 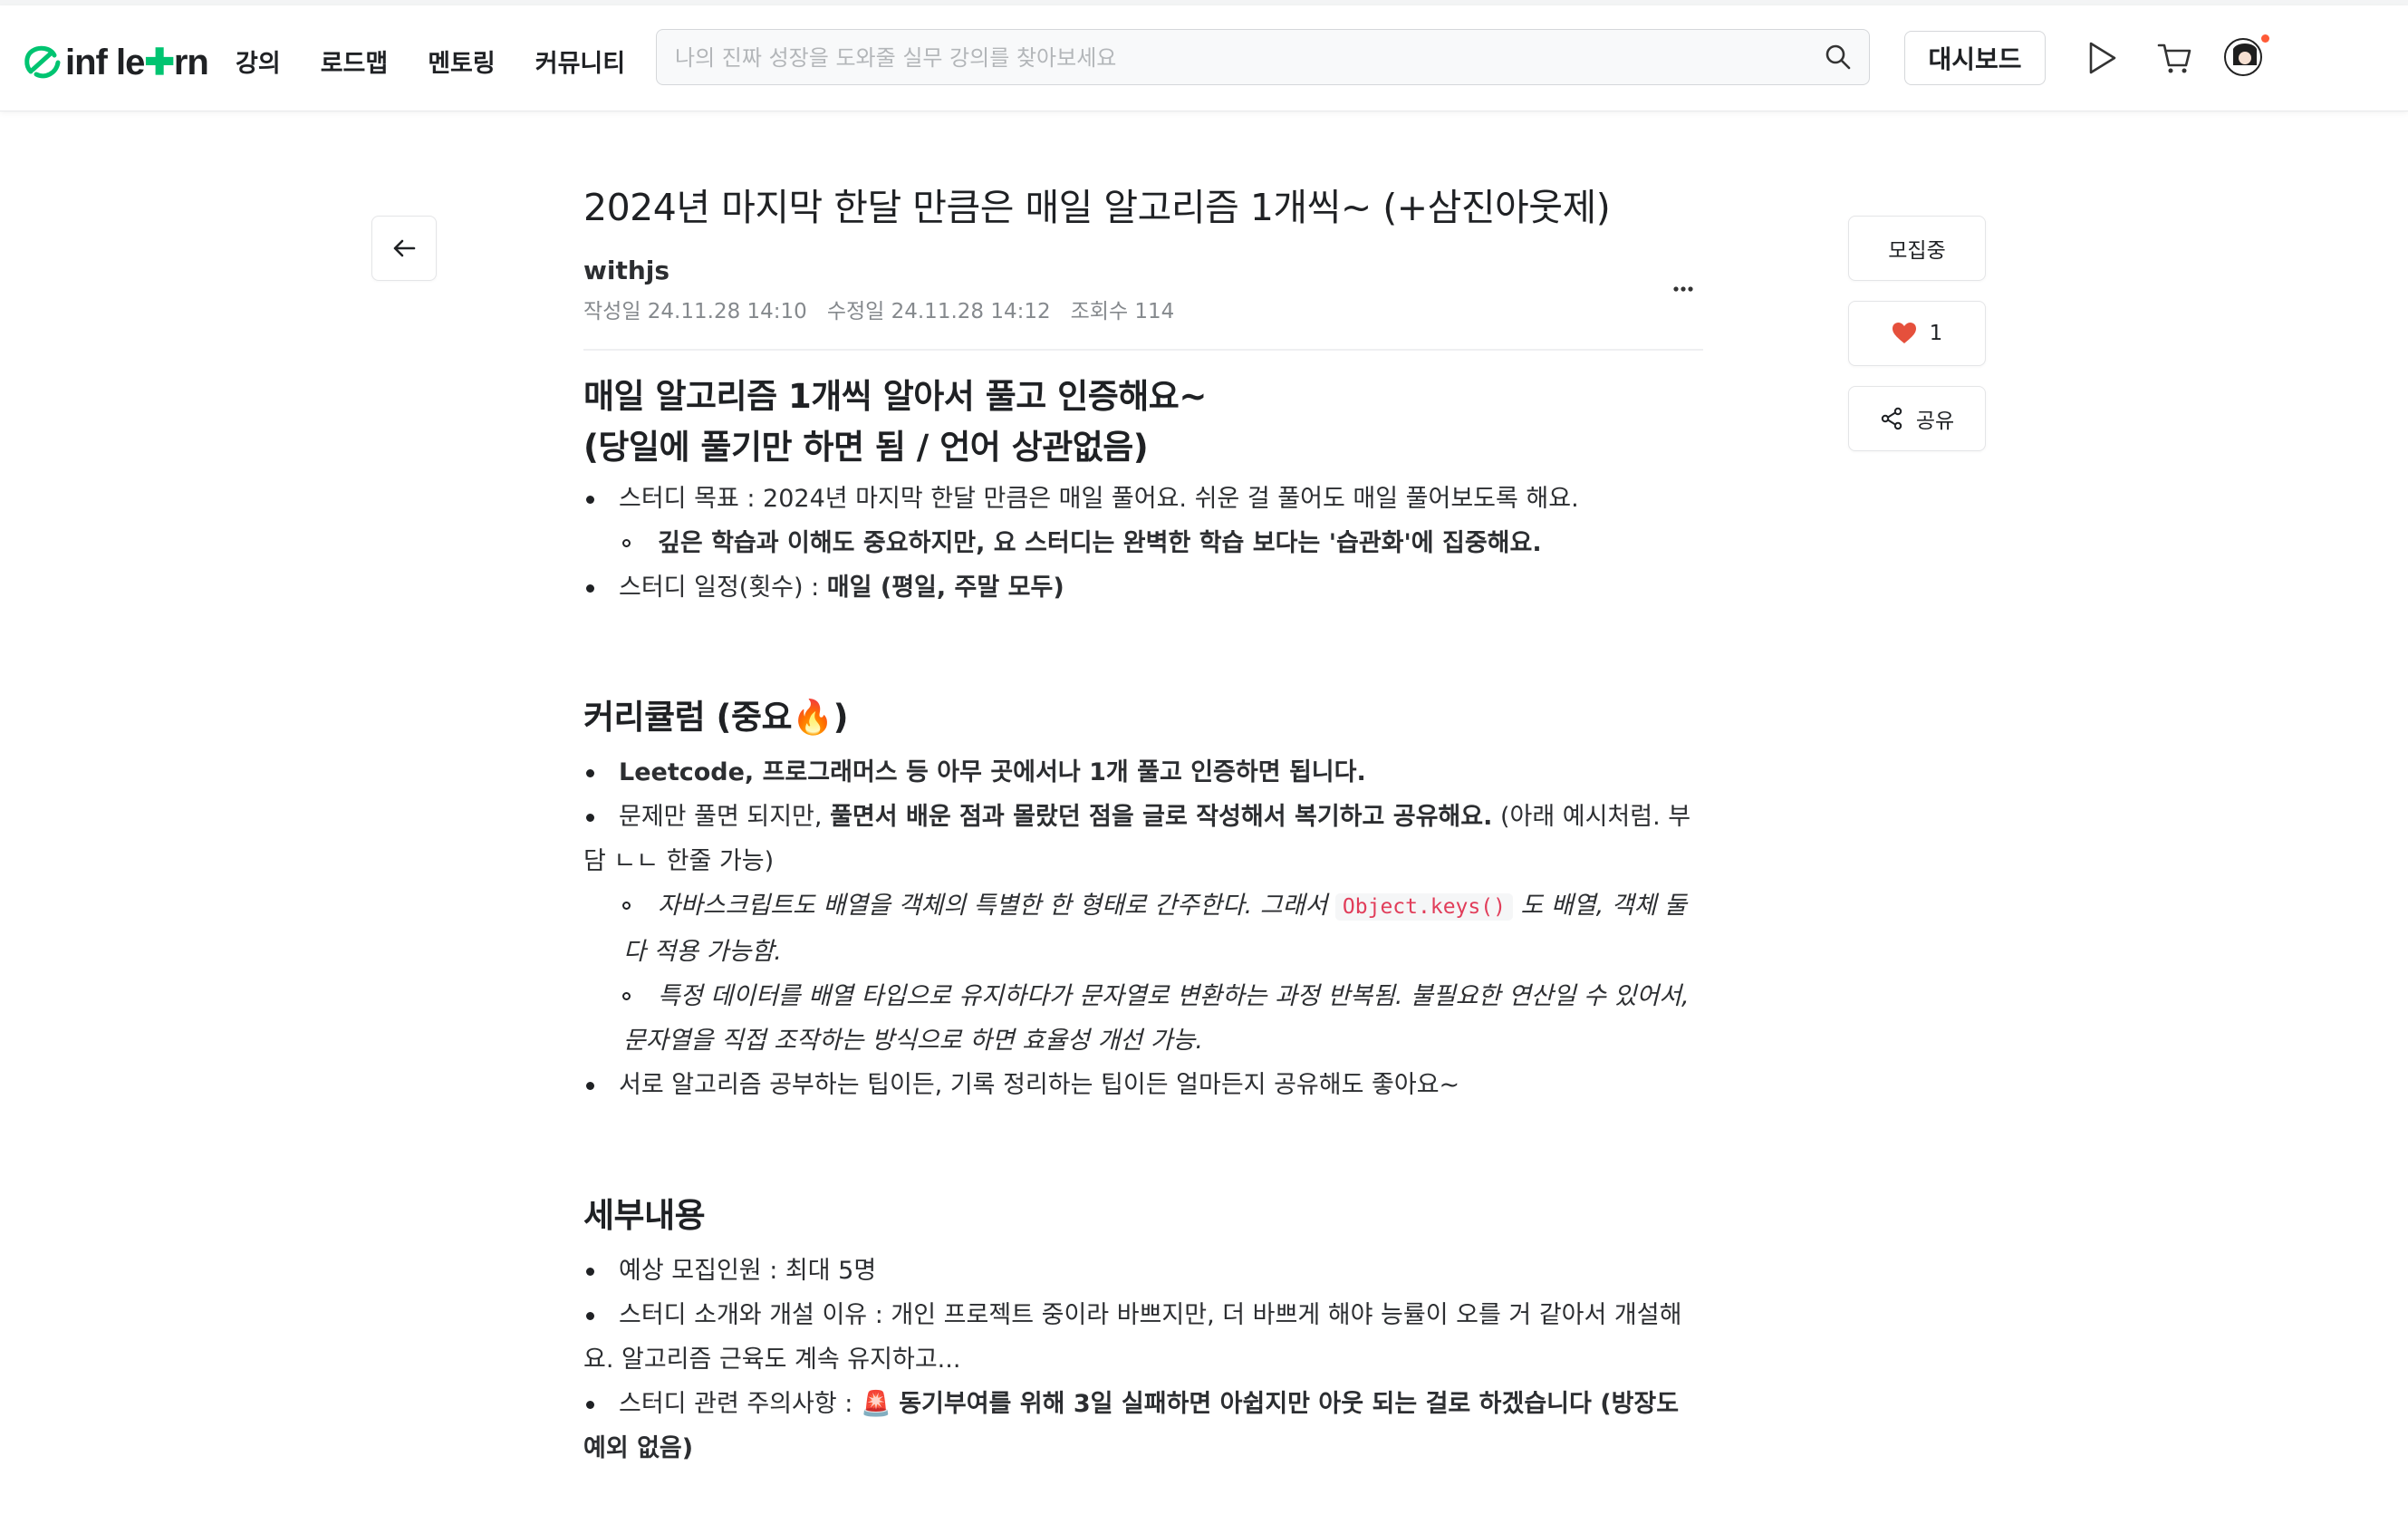 I want to click on share-button: 공유, so click(x=1917, y=418).